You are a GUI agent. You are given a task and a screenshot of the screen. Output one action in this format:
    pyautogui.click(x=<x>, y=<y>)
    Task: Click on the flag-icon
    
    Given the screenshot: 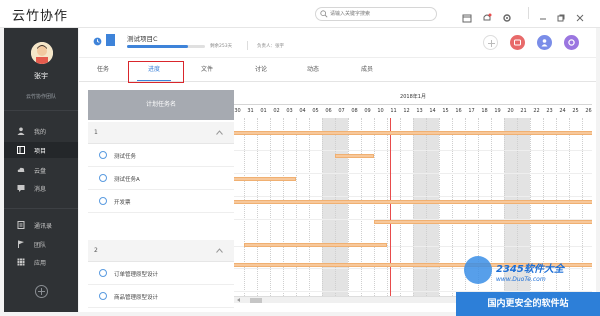 What is the action you would take?
    pyautogui.click(x=21, y=244)
    